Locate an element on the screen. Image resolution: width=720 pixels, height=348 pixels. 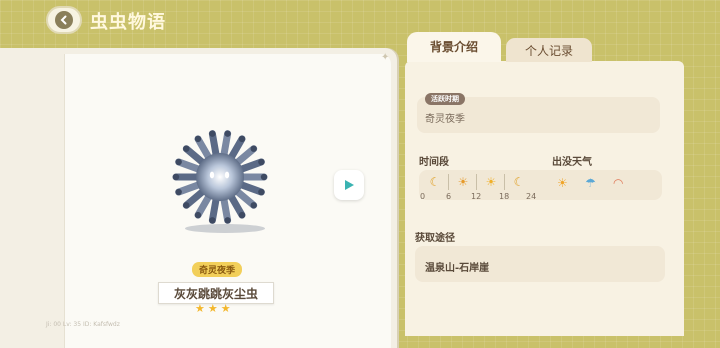
rain-icon: ☂ is located at coordinates (590, 183).